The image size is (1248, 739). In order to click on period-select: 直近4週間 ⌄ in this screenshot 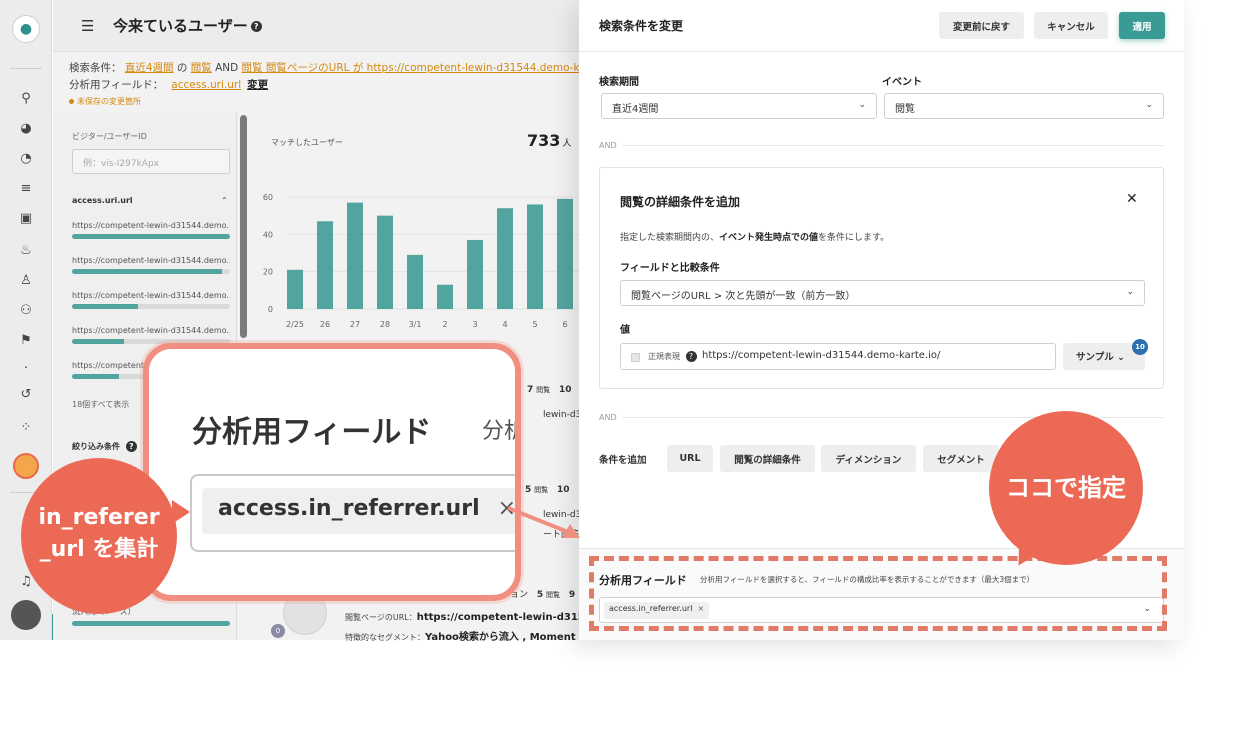, I will do `click(739, 106)`.